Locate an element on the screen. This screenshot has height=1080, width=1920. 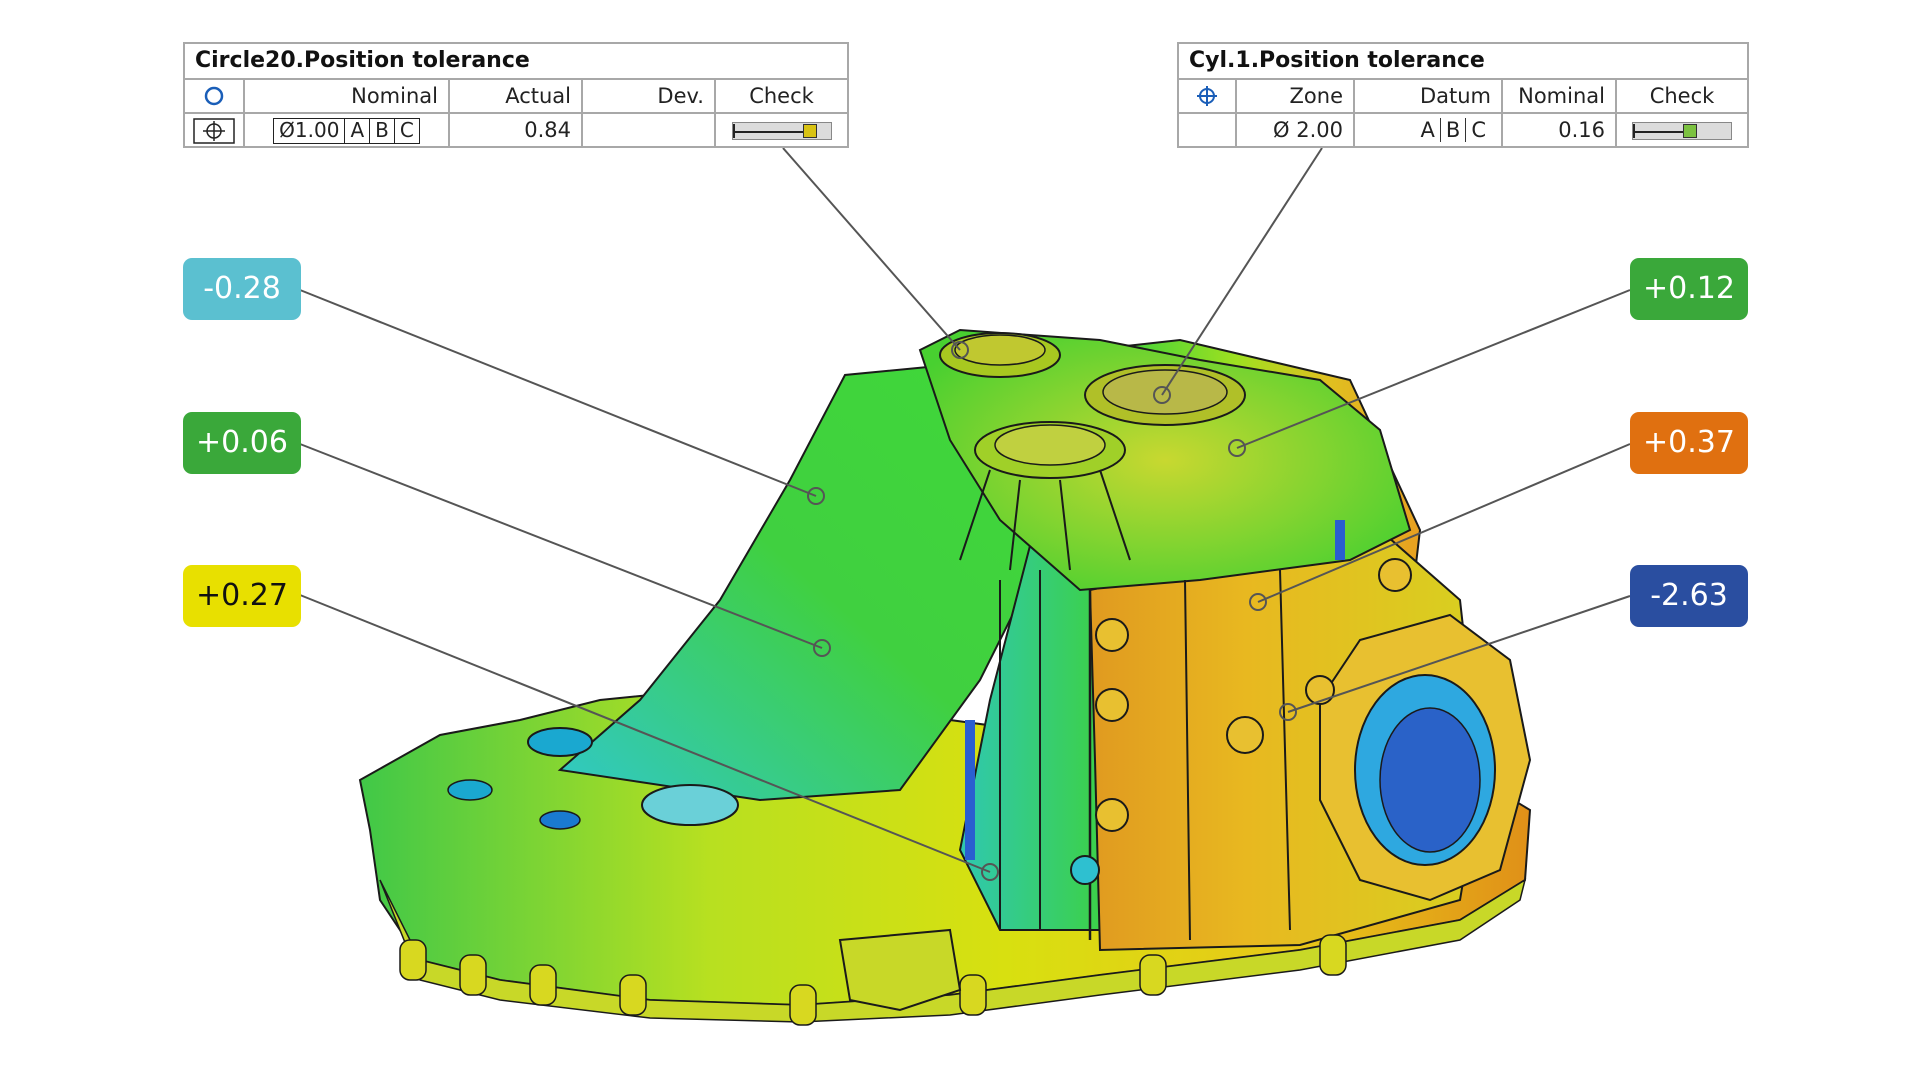
right-table-value-row: Ø 2.00 ABC 0.16 is located at coordinates (1463, 131).